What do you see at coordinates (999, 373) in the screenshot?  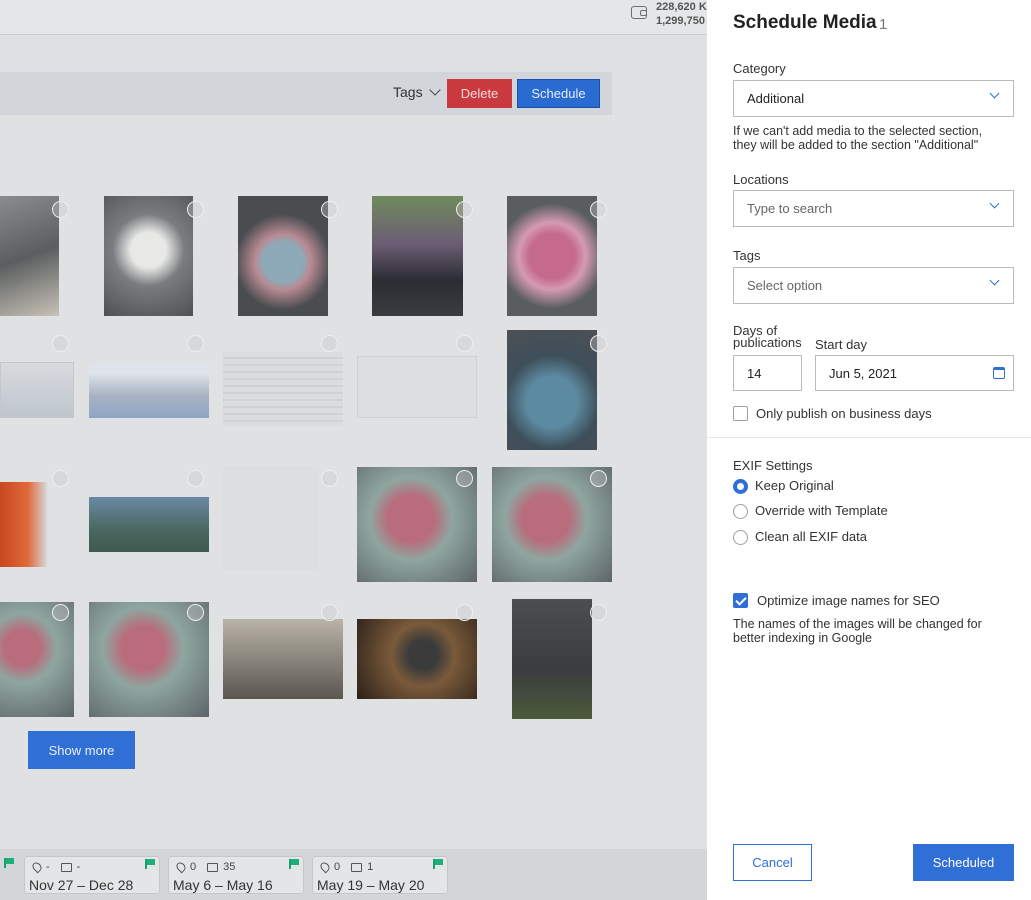 I see `calendar-icon` at bounding box center [999, 373].